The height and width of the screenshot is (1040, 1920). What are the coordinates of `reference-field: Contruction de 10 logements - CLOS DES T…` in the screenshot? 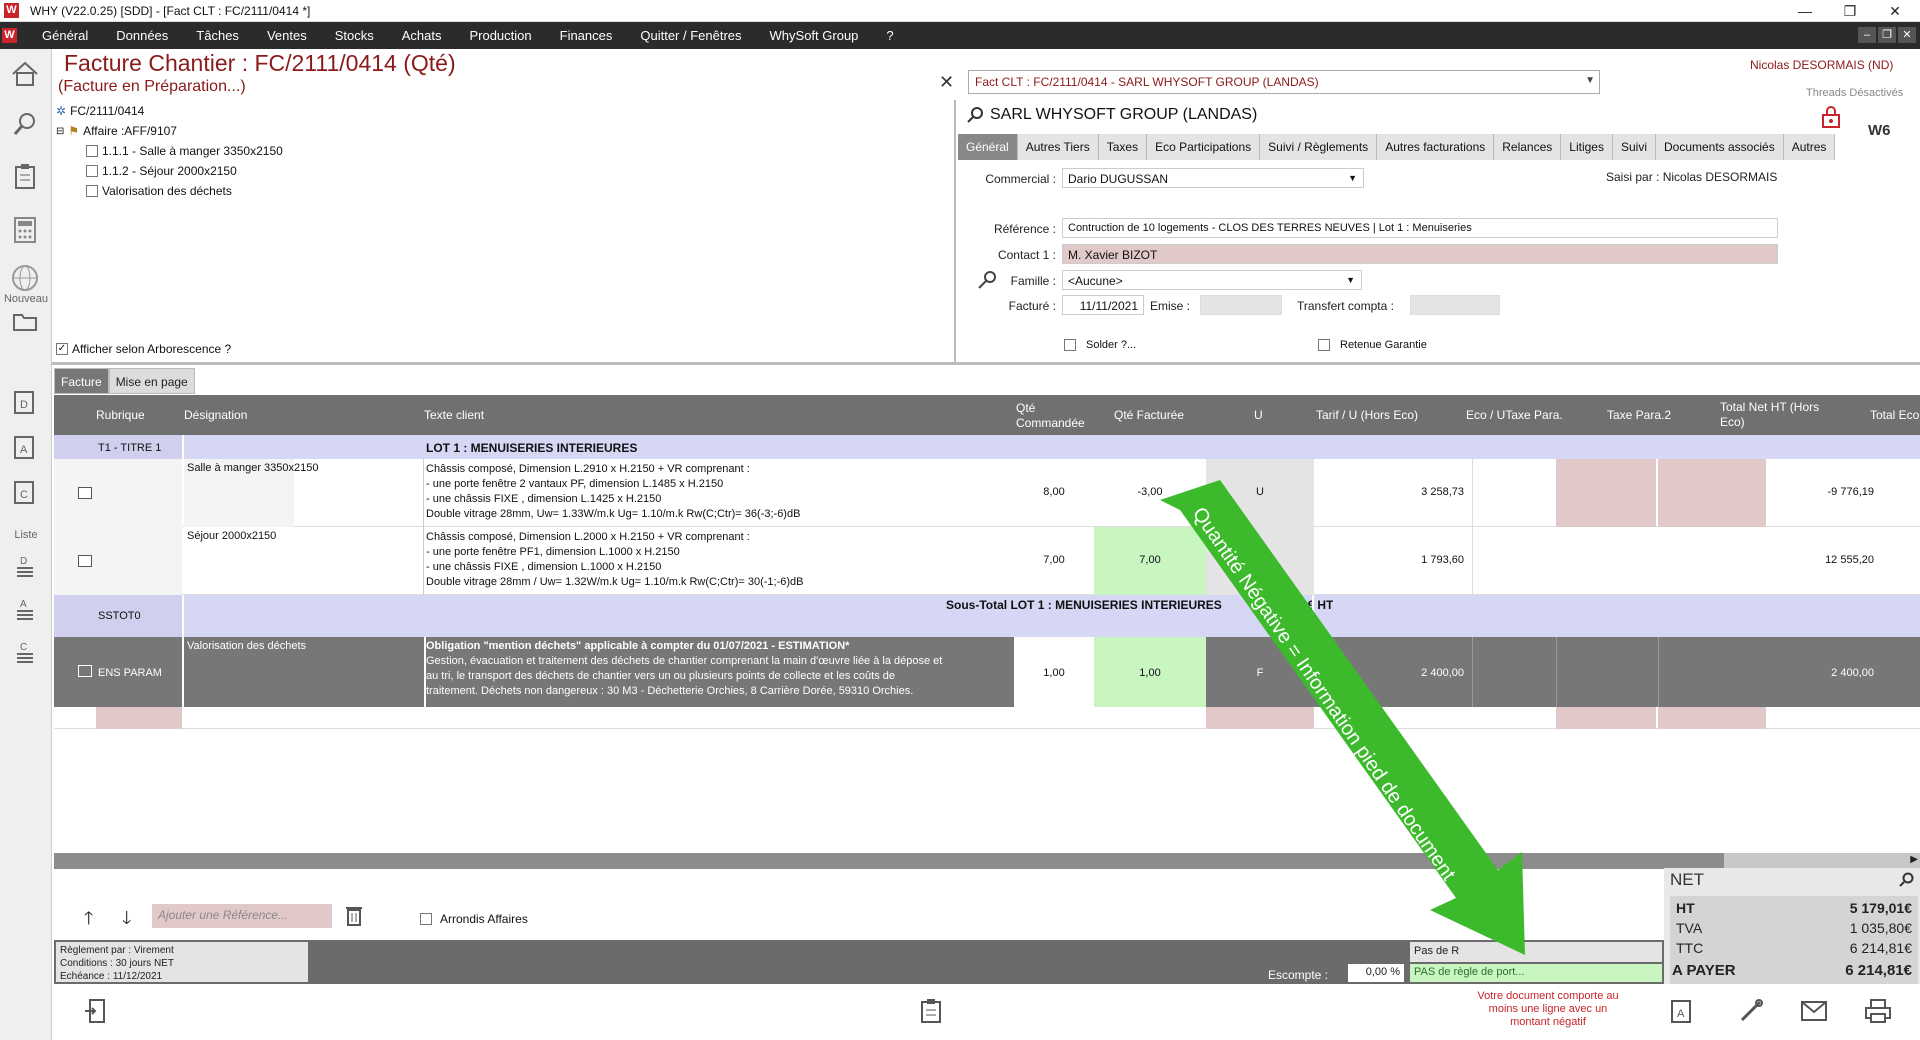 It's located at (1420, 228).